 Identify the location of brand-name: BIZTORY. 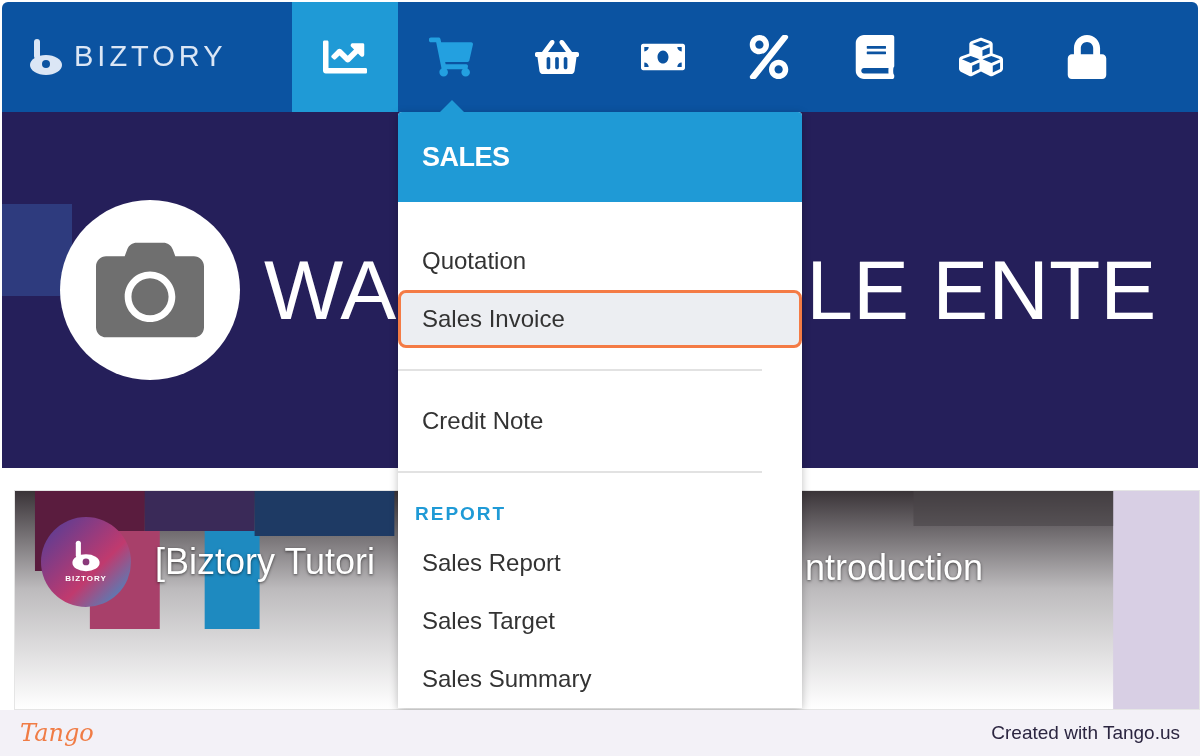
(150, 57).